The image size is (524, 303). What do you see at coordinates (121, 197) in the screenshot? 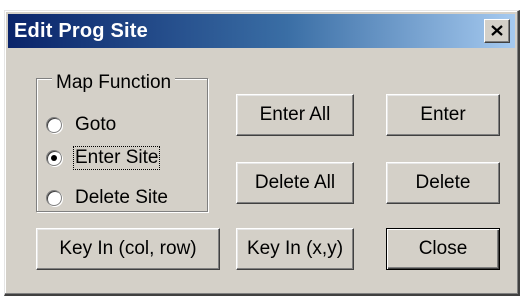
I see `radio-label-delete-site: Delete Site` at bounding box center [121, 197].